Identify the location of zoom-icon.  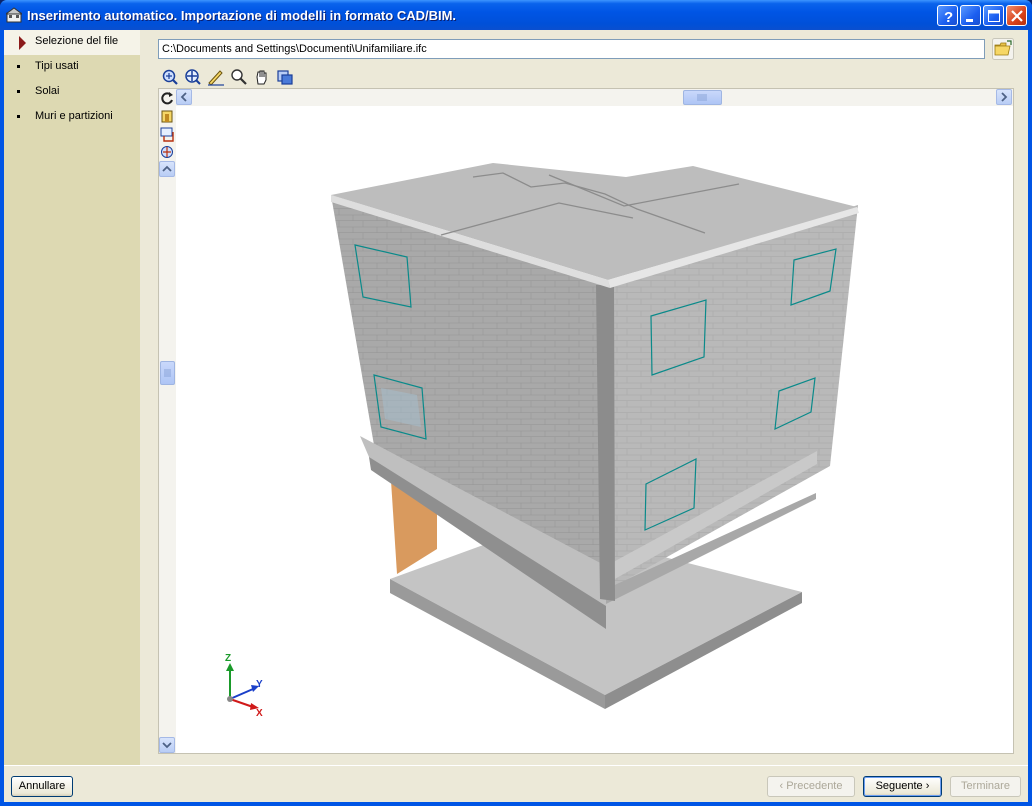
(239, 77).